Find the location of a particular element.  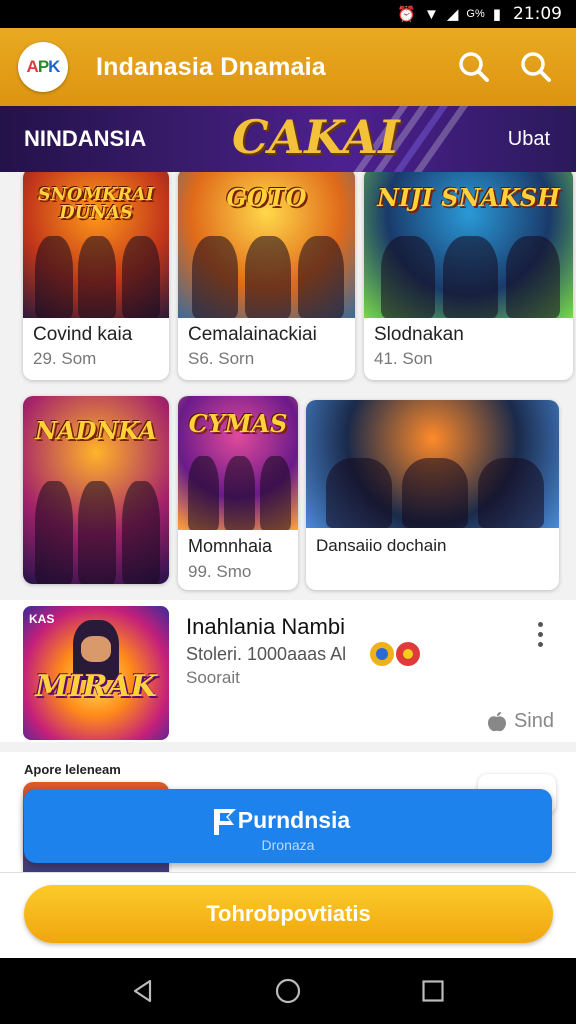

primary-floating-button: Purndnsia Dronaza is located at coordinates (288, 826).